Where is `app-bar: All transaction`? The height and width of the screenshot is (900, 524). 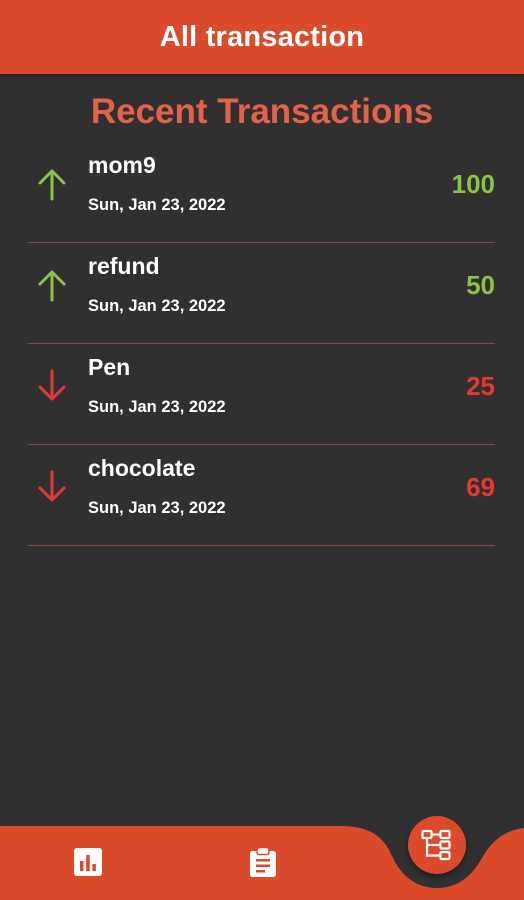
app-bar: All transaction is located at coordinates (262, 37).